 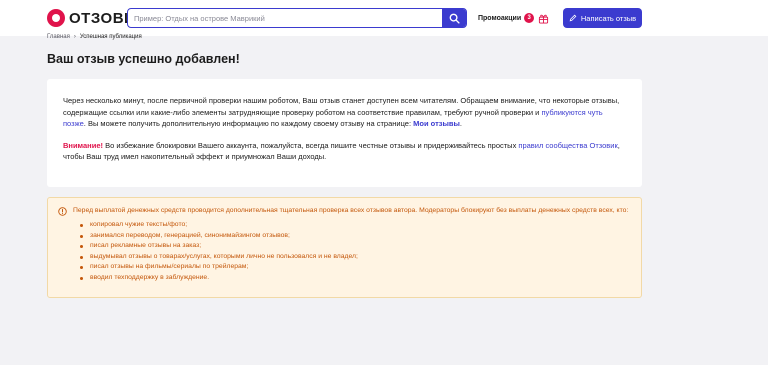 I want to click on notice-list-item: вводил техподдержку в заблуждение., so click(x=355, y=278).